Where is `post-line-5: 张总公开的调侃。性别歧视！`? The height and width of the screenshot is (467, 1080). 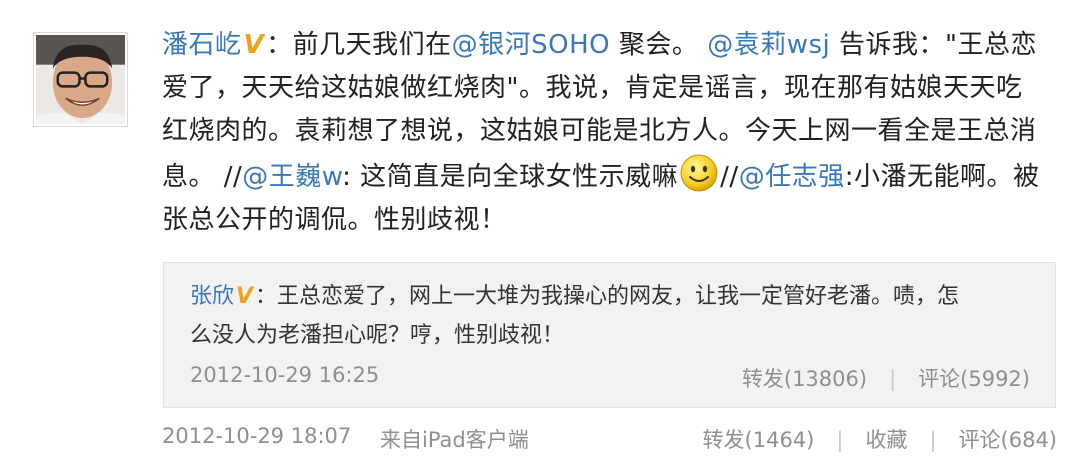
post-line-5: 张总公开的调侃。性别歧视！ is located at coordinates (334, 220).